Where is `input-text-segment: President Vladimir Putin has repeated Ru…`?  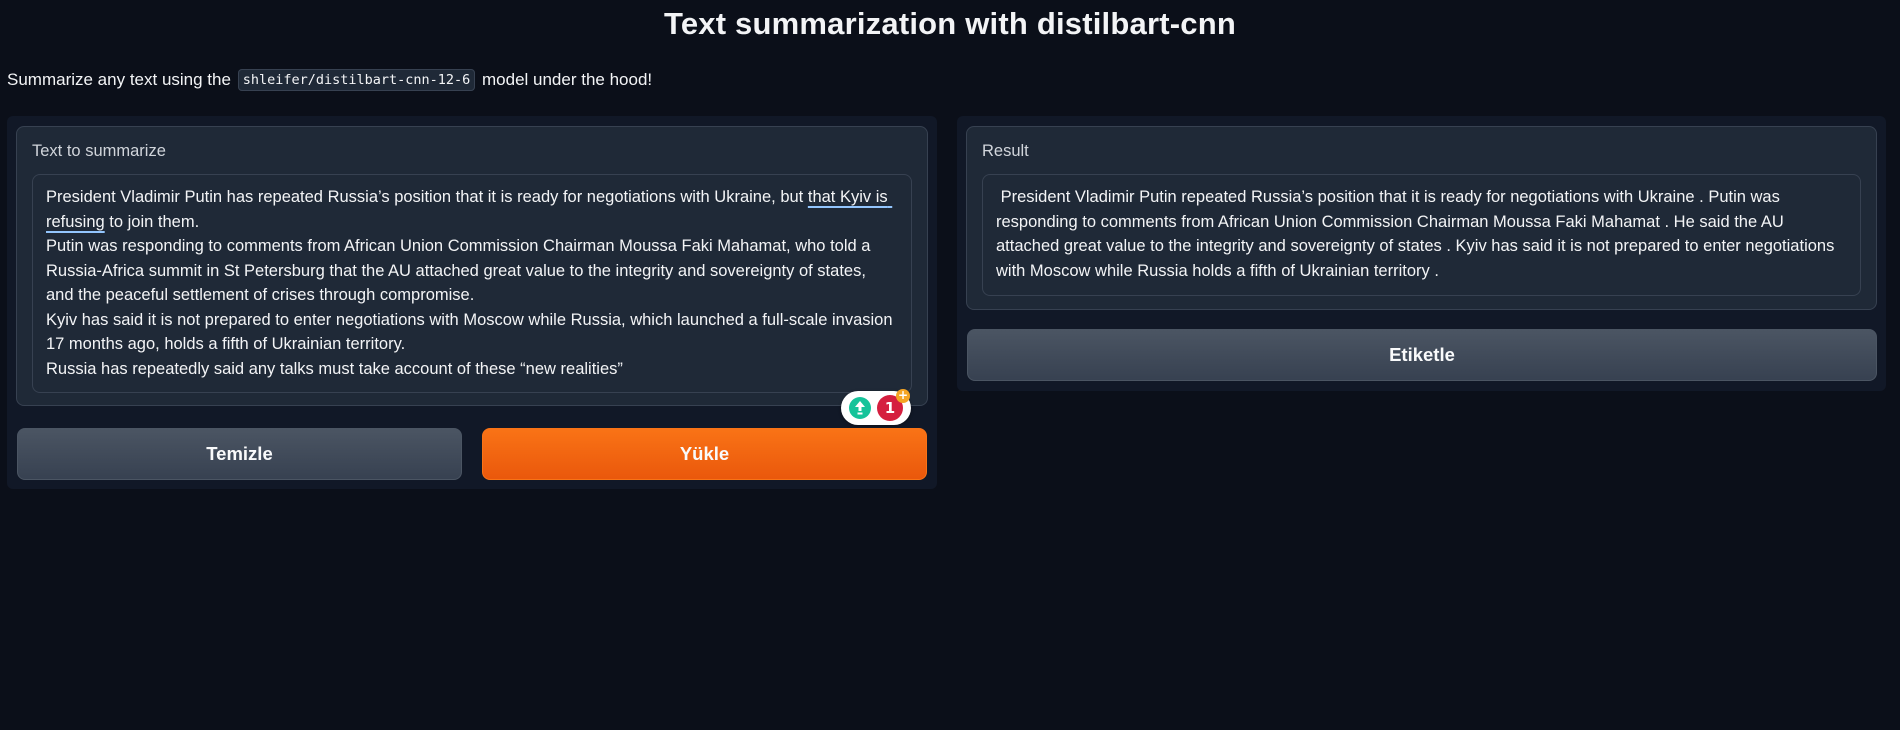 input-text-segment: President Vladimir Putin has repeated Ru… is located at coordinates (427, 197).